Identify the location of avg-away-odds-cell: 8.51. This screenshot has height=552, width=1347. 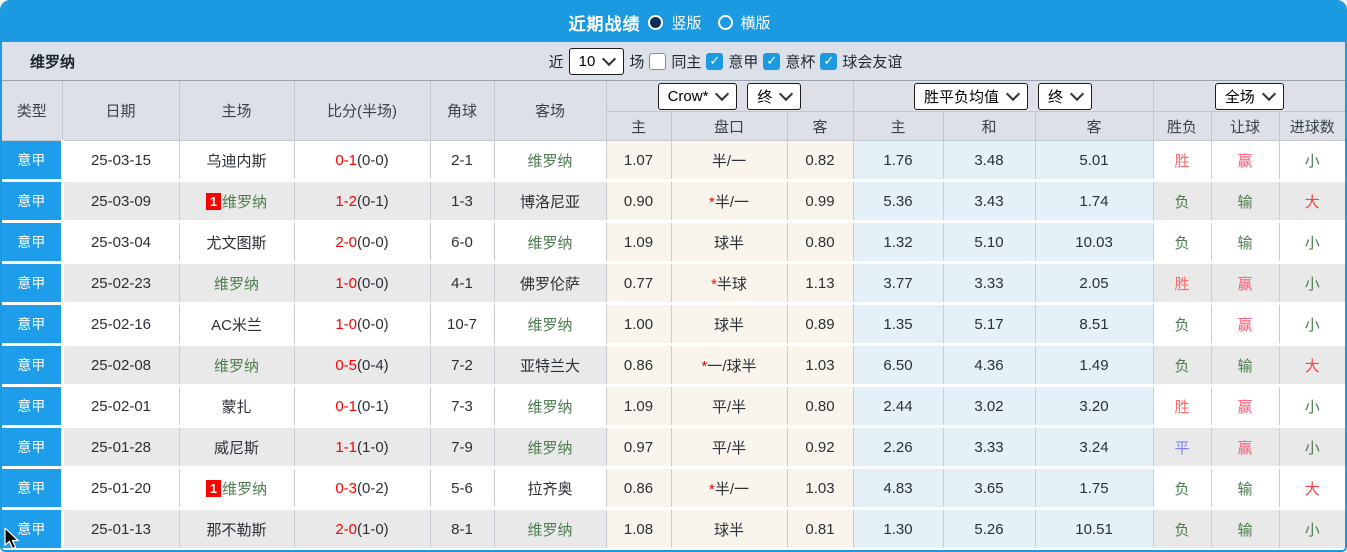
(1094, 324).